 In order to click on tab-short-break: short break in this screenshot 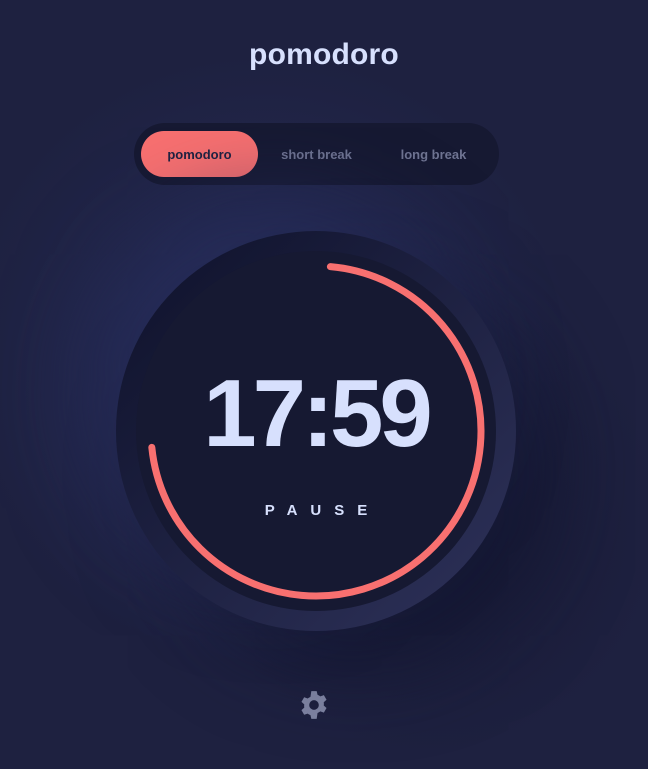, I will do `click(316, 154)`.